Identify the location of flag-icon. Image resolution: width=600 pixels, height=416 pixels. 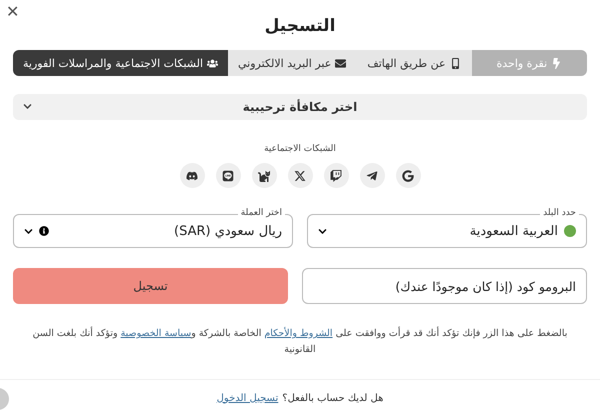
(570, 231).